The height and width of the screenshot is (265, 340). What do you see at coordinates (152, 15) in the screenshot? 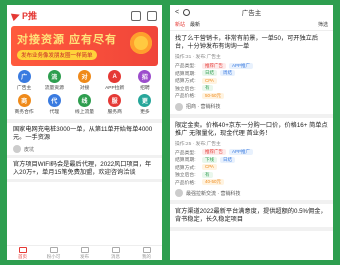
I see `message-icon` at bounding box center [152, 15].